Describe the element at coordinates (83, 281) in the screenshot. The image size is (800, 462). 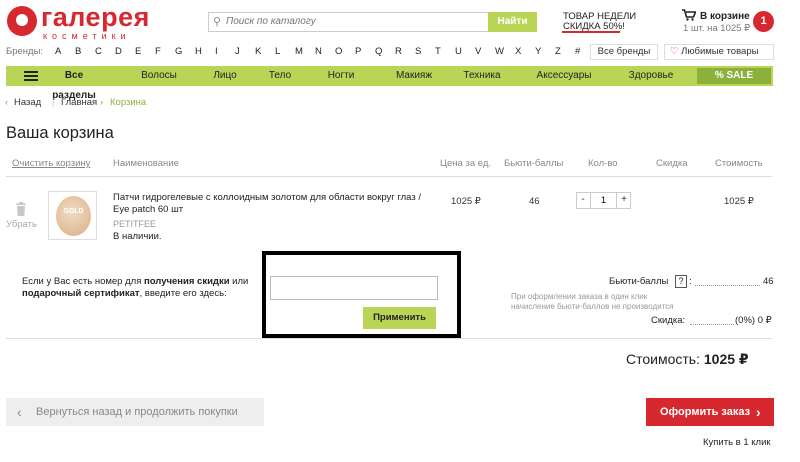
I see `coupon-text-1: Если у Вас есть номер для` at that location.